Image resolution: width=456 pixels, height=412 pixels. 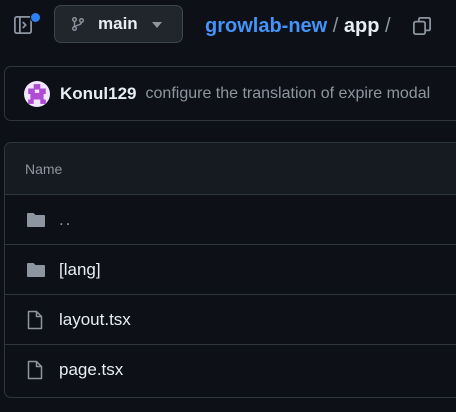 I want to click on file-name: layout.tsx, so click(x=95, y=320).